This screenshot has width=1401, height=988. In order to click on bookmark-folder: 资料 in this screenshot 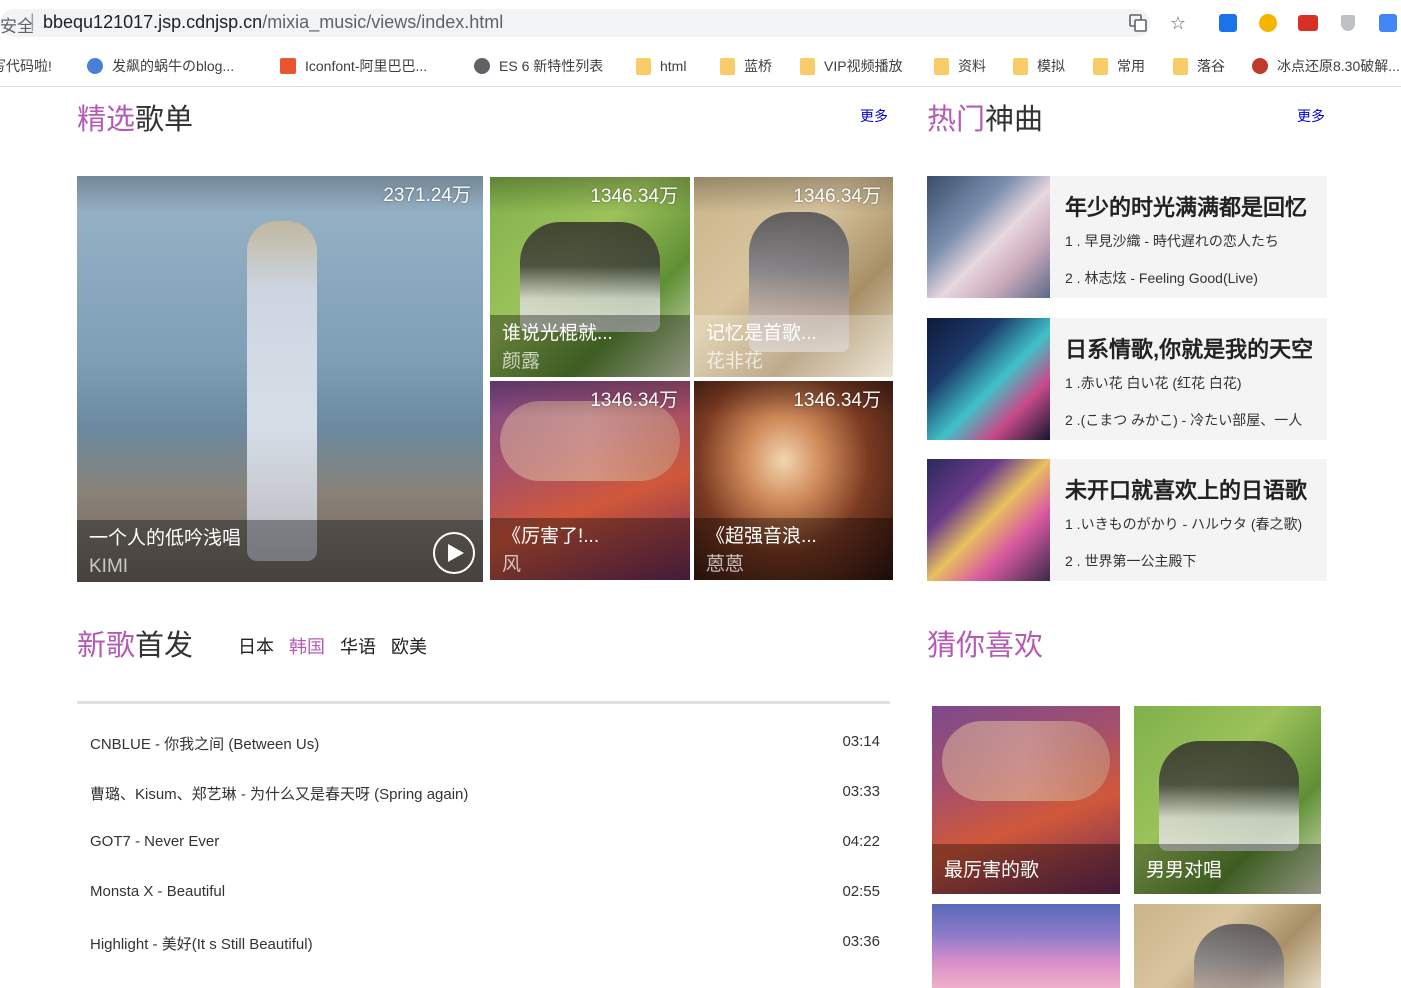, I will do `click(960, 66)`.